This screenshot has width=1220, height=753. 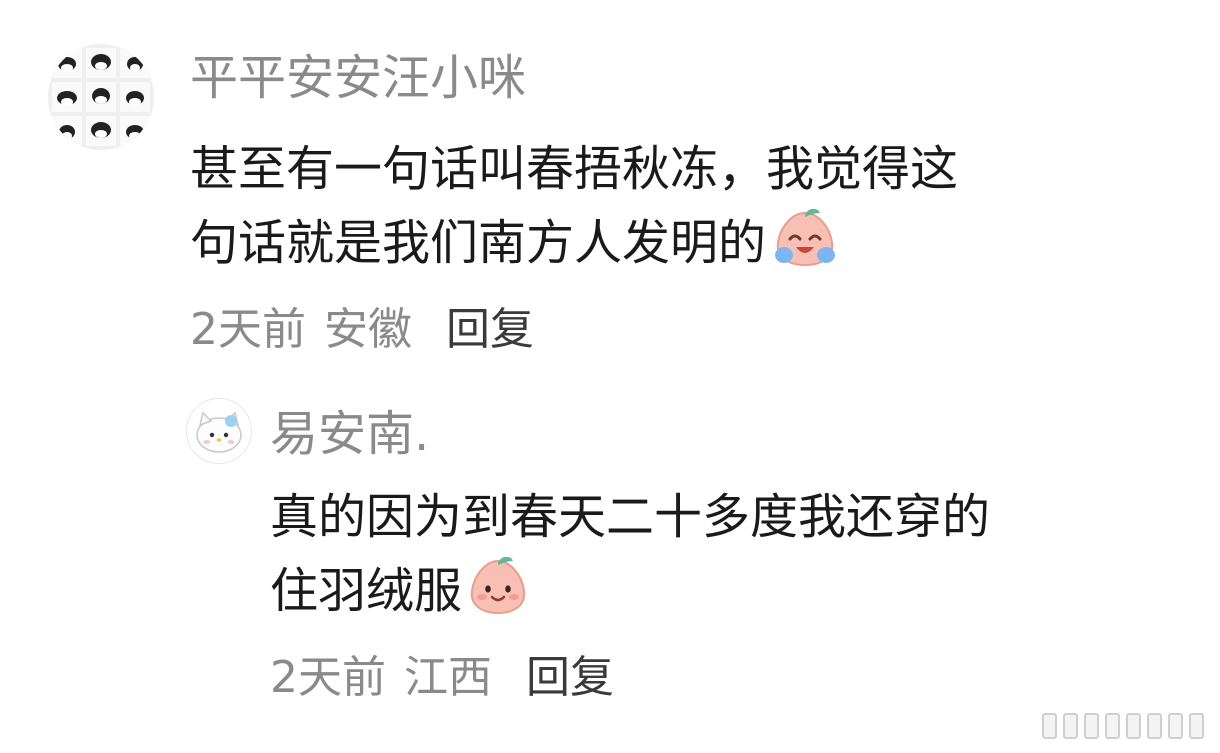 What do you see at coordinates (358, 78) in the screenshot?
I see `comment-username: 平平安安汪小咪` at bounding box center [358, 78].